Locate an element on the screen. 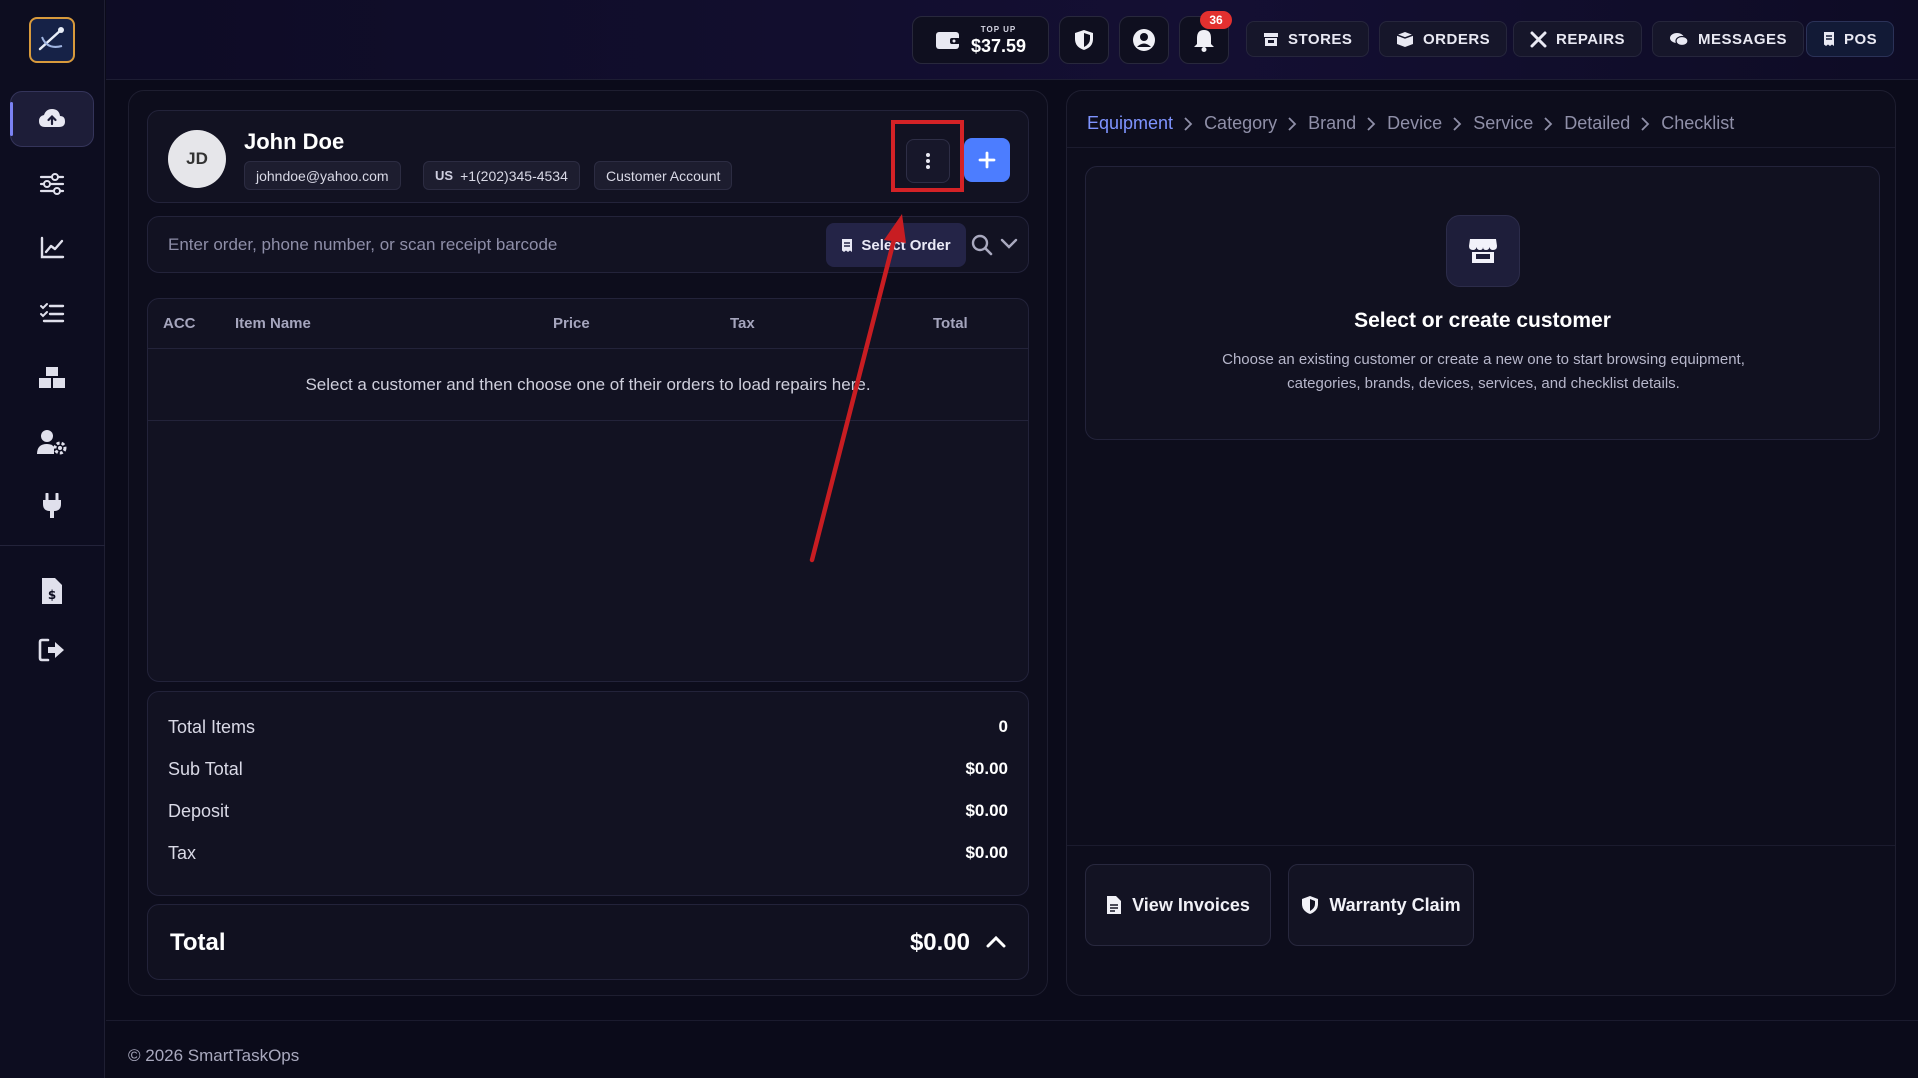 This screenshot has height=1078, width=1918. warranty-claim-button: Warranty Claim is located at coordinates (1381, 905).